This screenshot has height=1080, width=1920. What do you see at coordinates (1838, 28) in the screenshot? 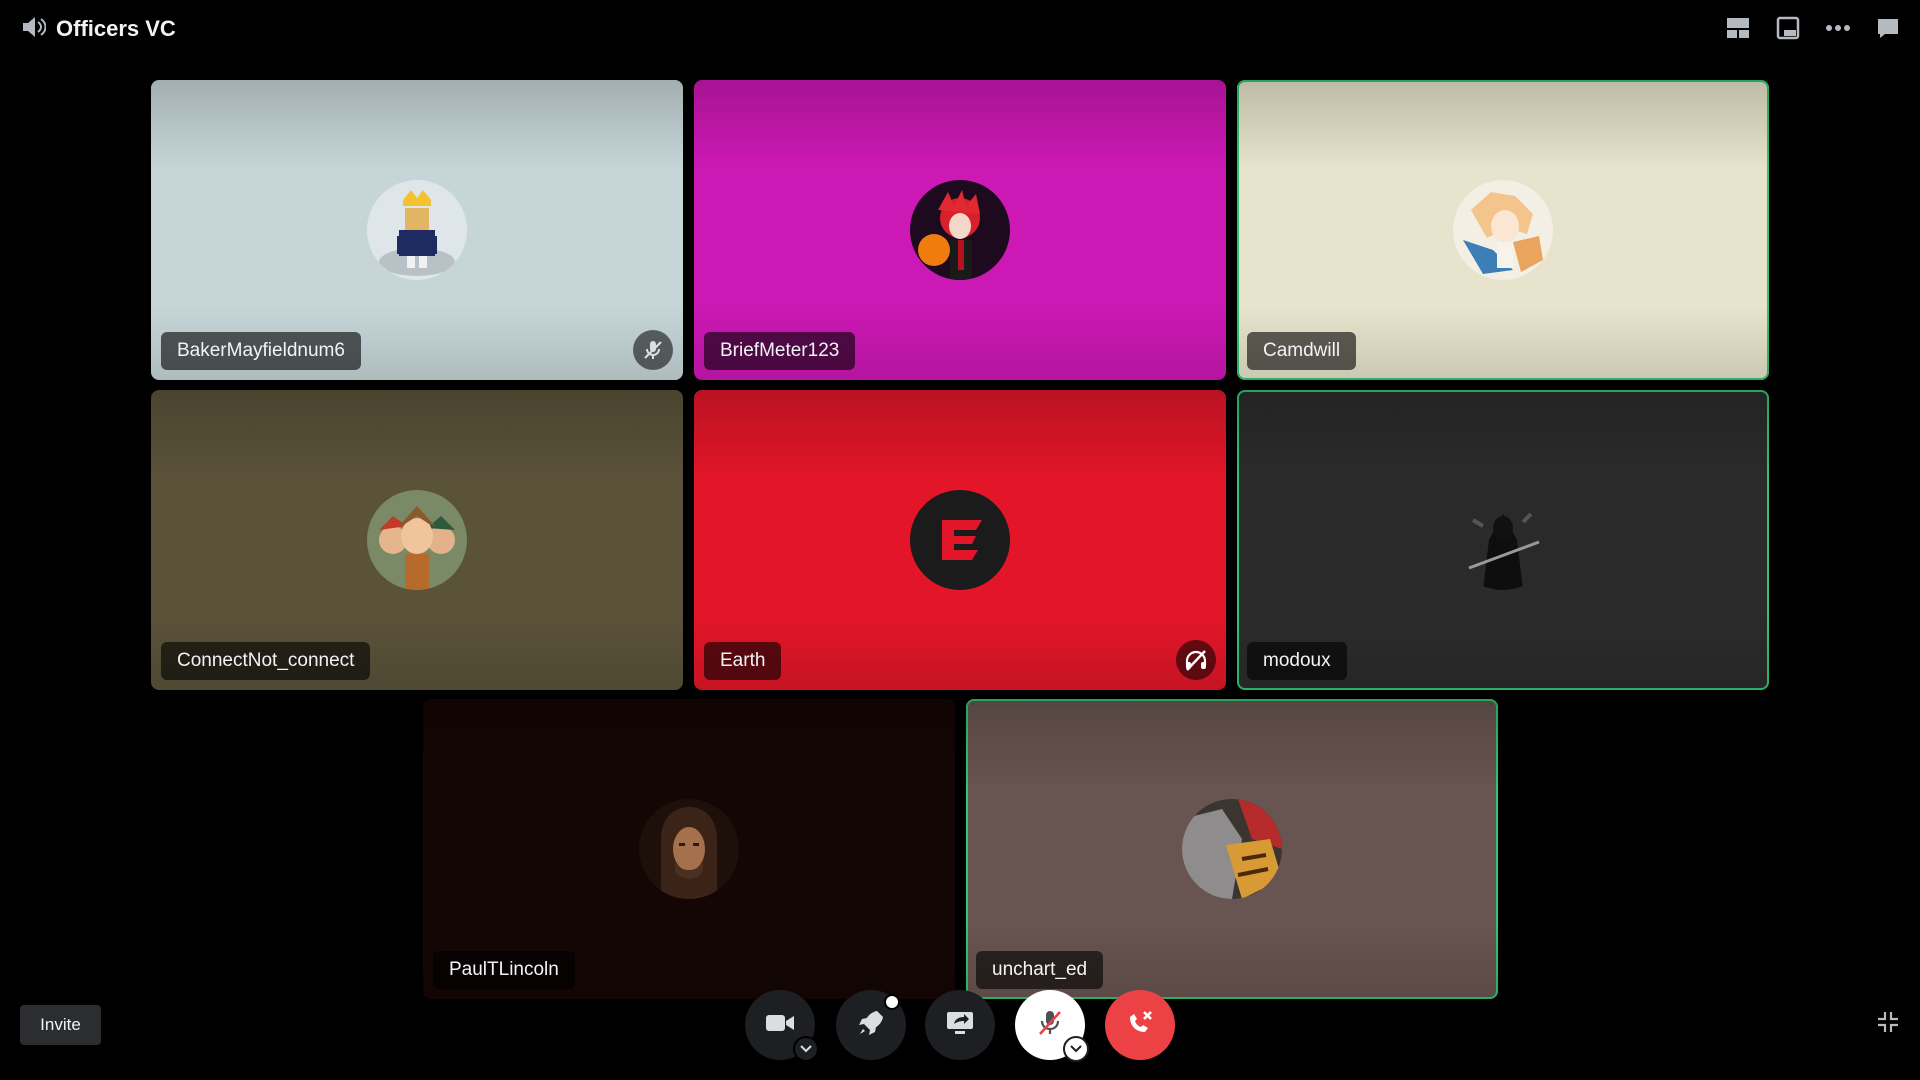
I see `more-icon` at bounding box center [1838, 28].